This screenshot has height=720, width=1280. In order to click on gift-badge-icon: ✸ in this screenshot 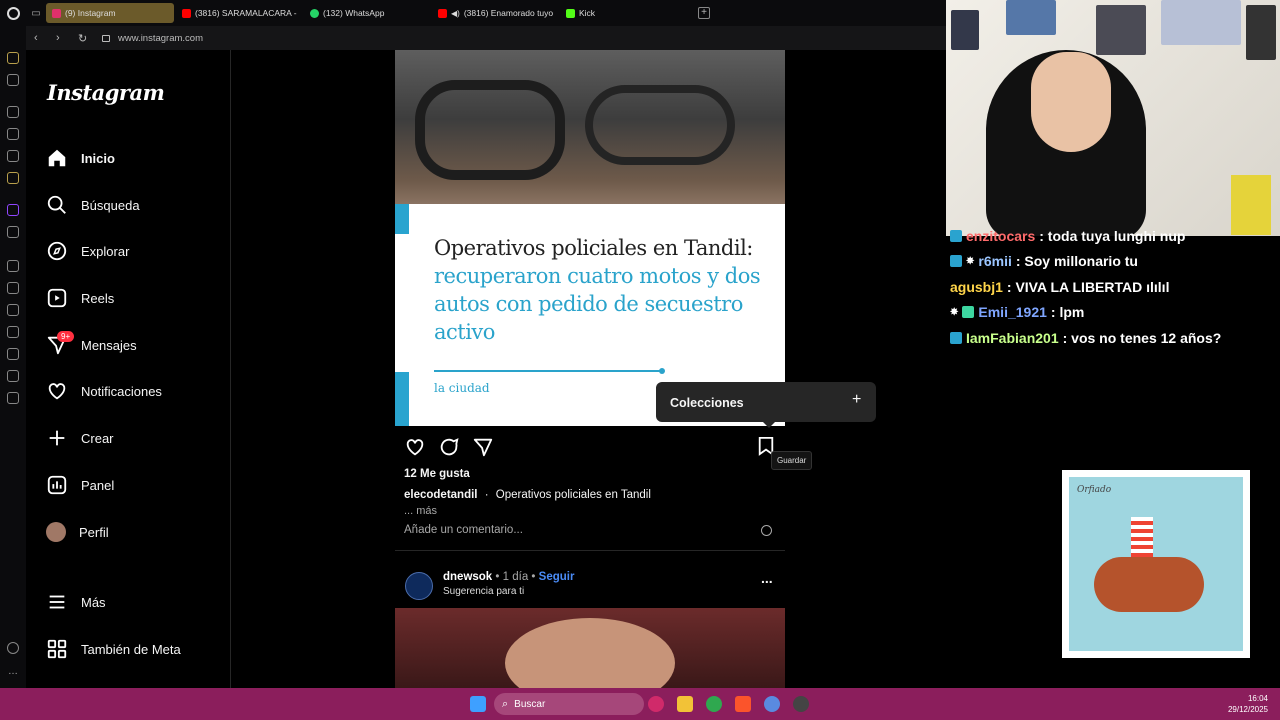, I will do `click(954, 312)`.